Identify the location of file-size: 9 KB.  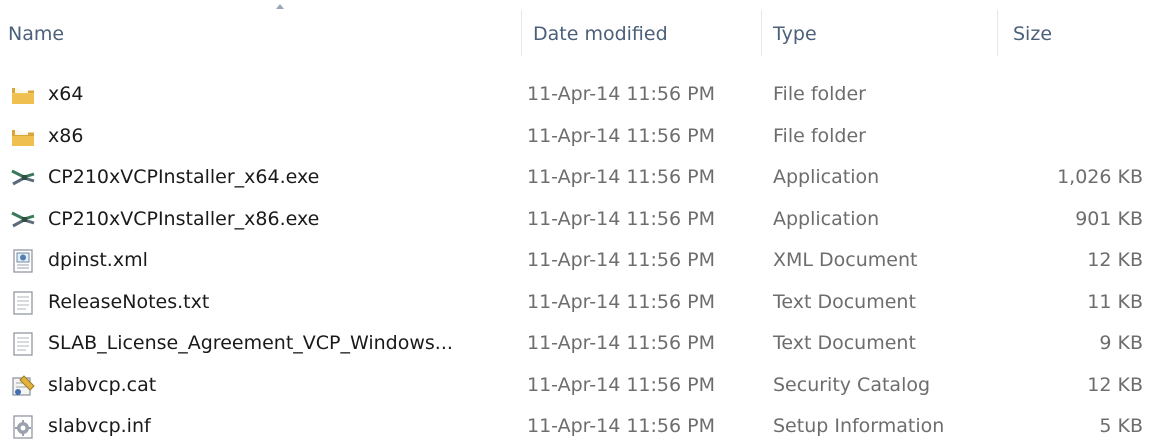
(1121, 343).